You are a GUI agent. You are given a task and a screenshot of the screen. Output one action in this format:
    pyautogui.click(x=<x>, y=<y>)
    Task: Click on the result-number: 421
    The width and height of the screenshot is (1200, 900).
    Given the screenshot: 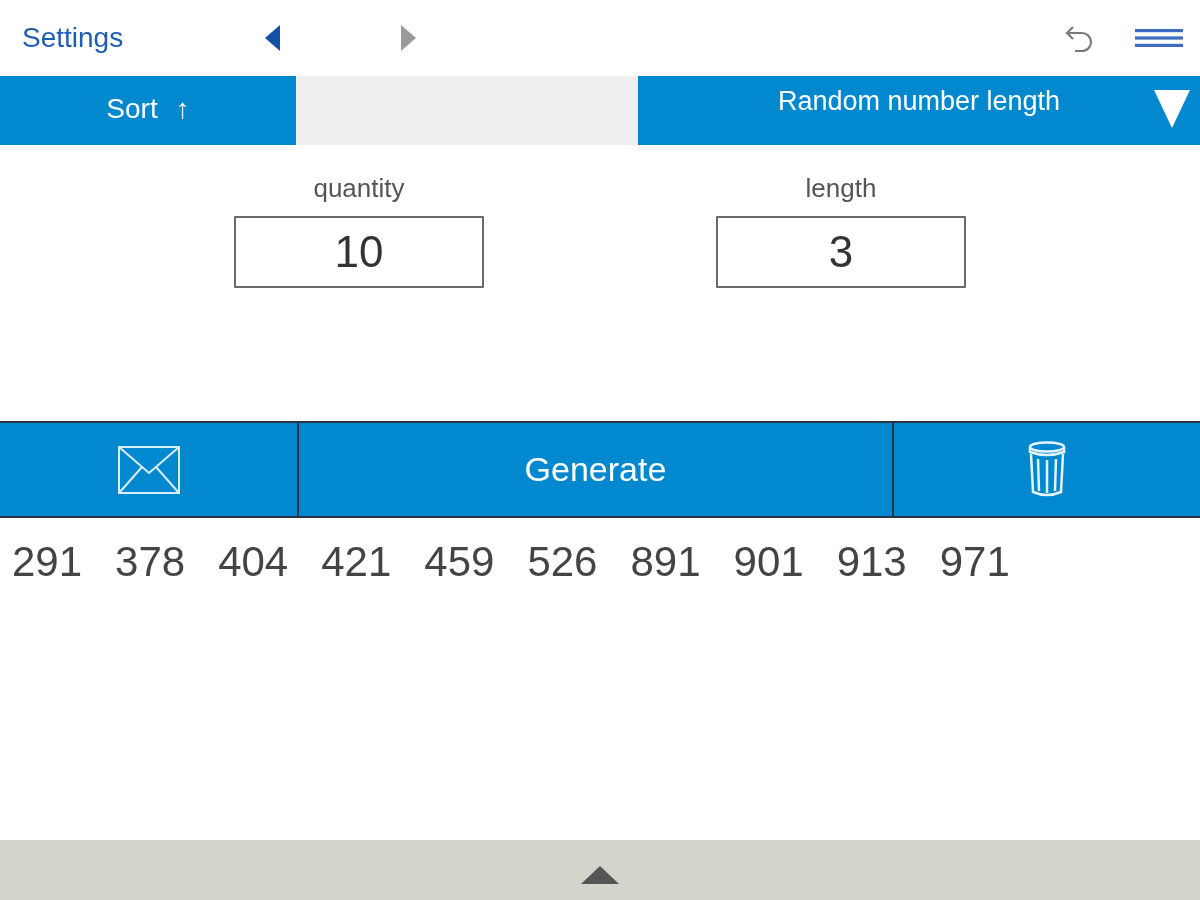 What is the action you would take?
    pyautogui.click(x=356, y=562)
    